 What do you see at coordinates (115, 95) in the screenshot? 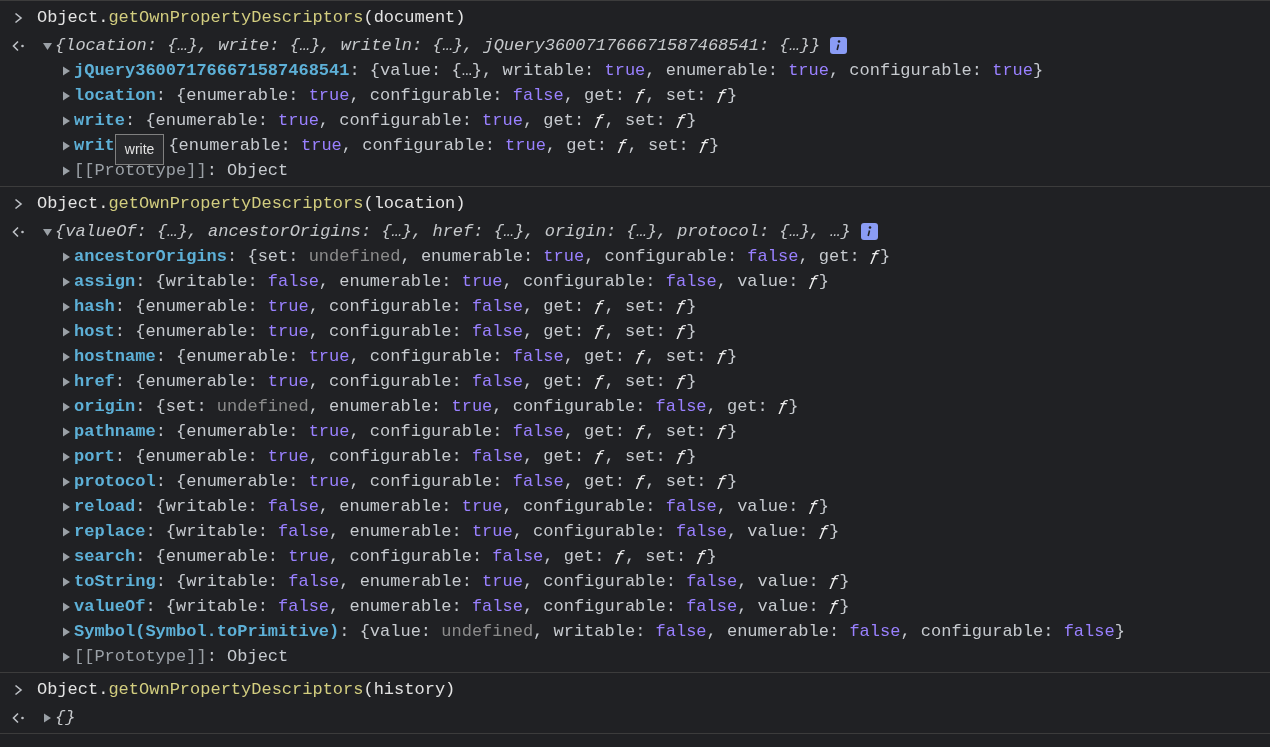
I see `property-key: location` at bounding box center [115, 95].